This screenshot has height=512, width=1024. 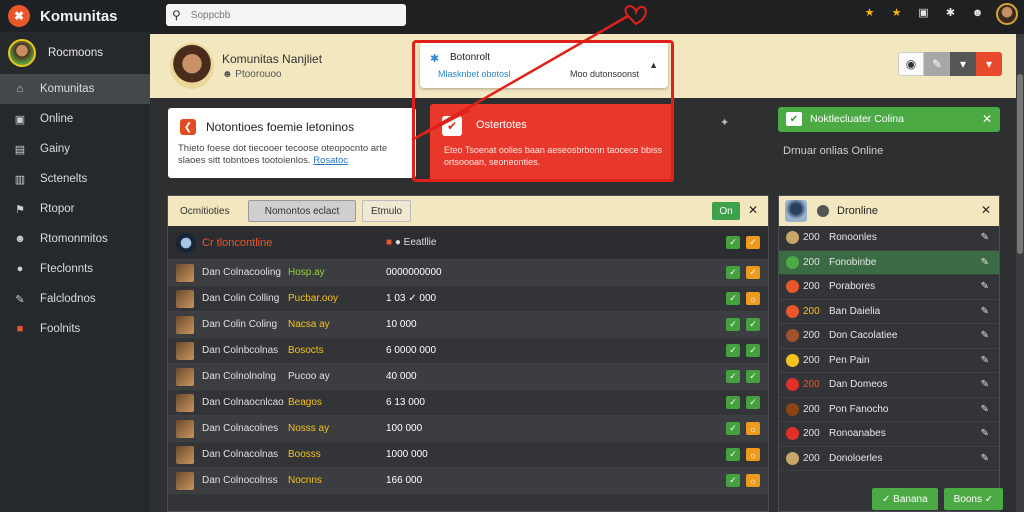 What do you see at coordinates (869, 12) in the screenshot?
I see `star-badge-icon: ★` at bounding box center [869, 12].